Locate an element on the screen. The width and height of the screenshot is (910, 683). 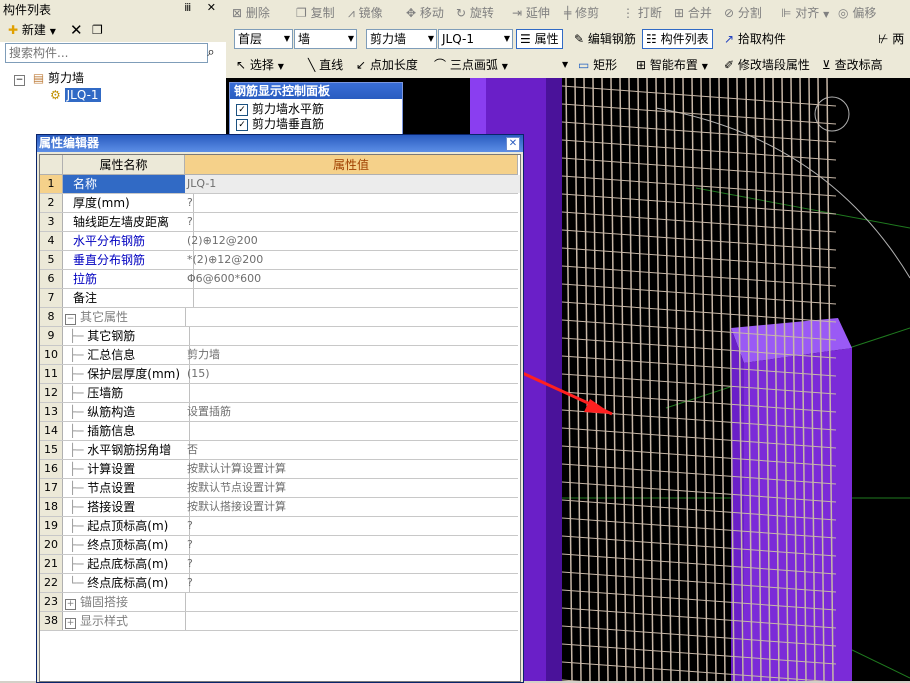
move-button: ✥ 移动 is located at coordinates (425, 13).